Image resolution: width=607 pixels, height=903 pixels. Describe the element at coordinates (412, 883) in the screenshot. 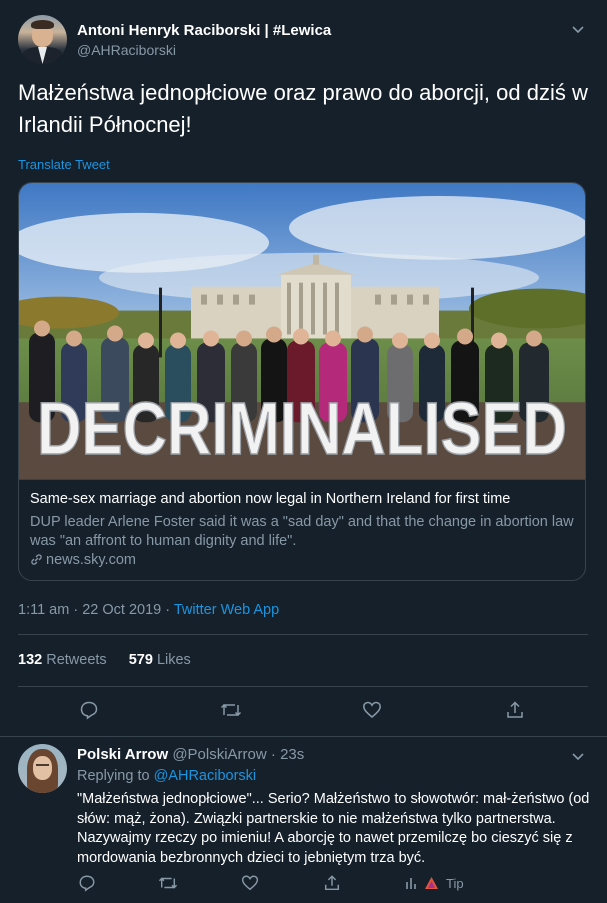

I see `analytics-icon` at that location.